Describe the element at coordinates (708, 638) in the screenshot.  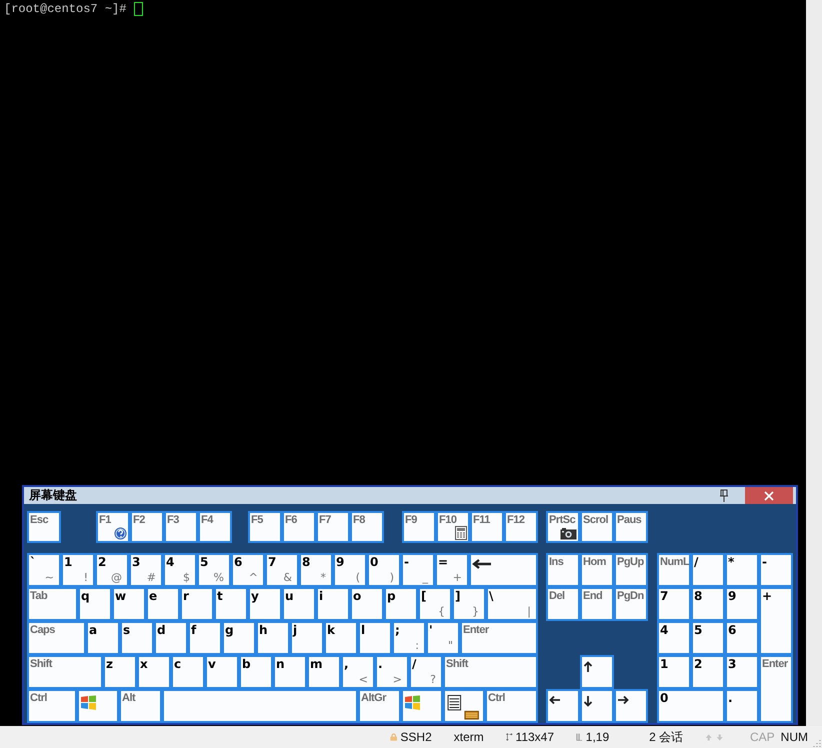
I see `key: 5` at that location.